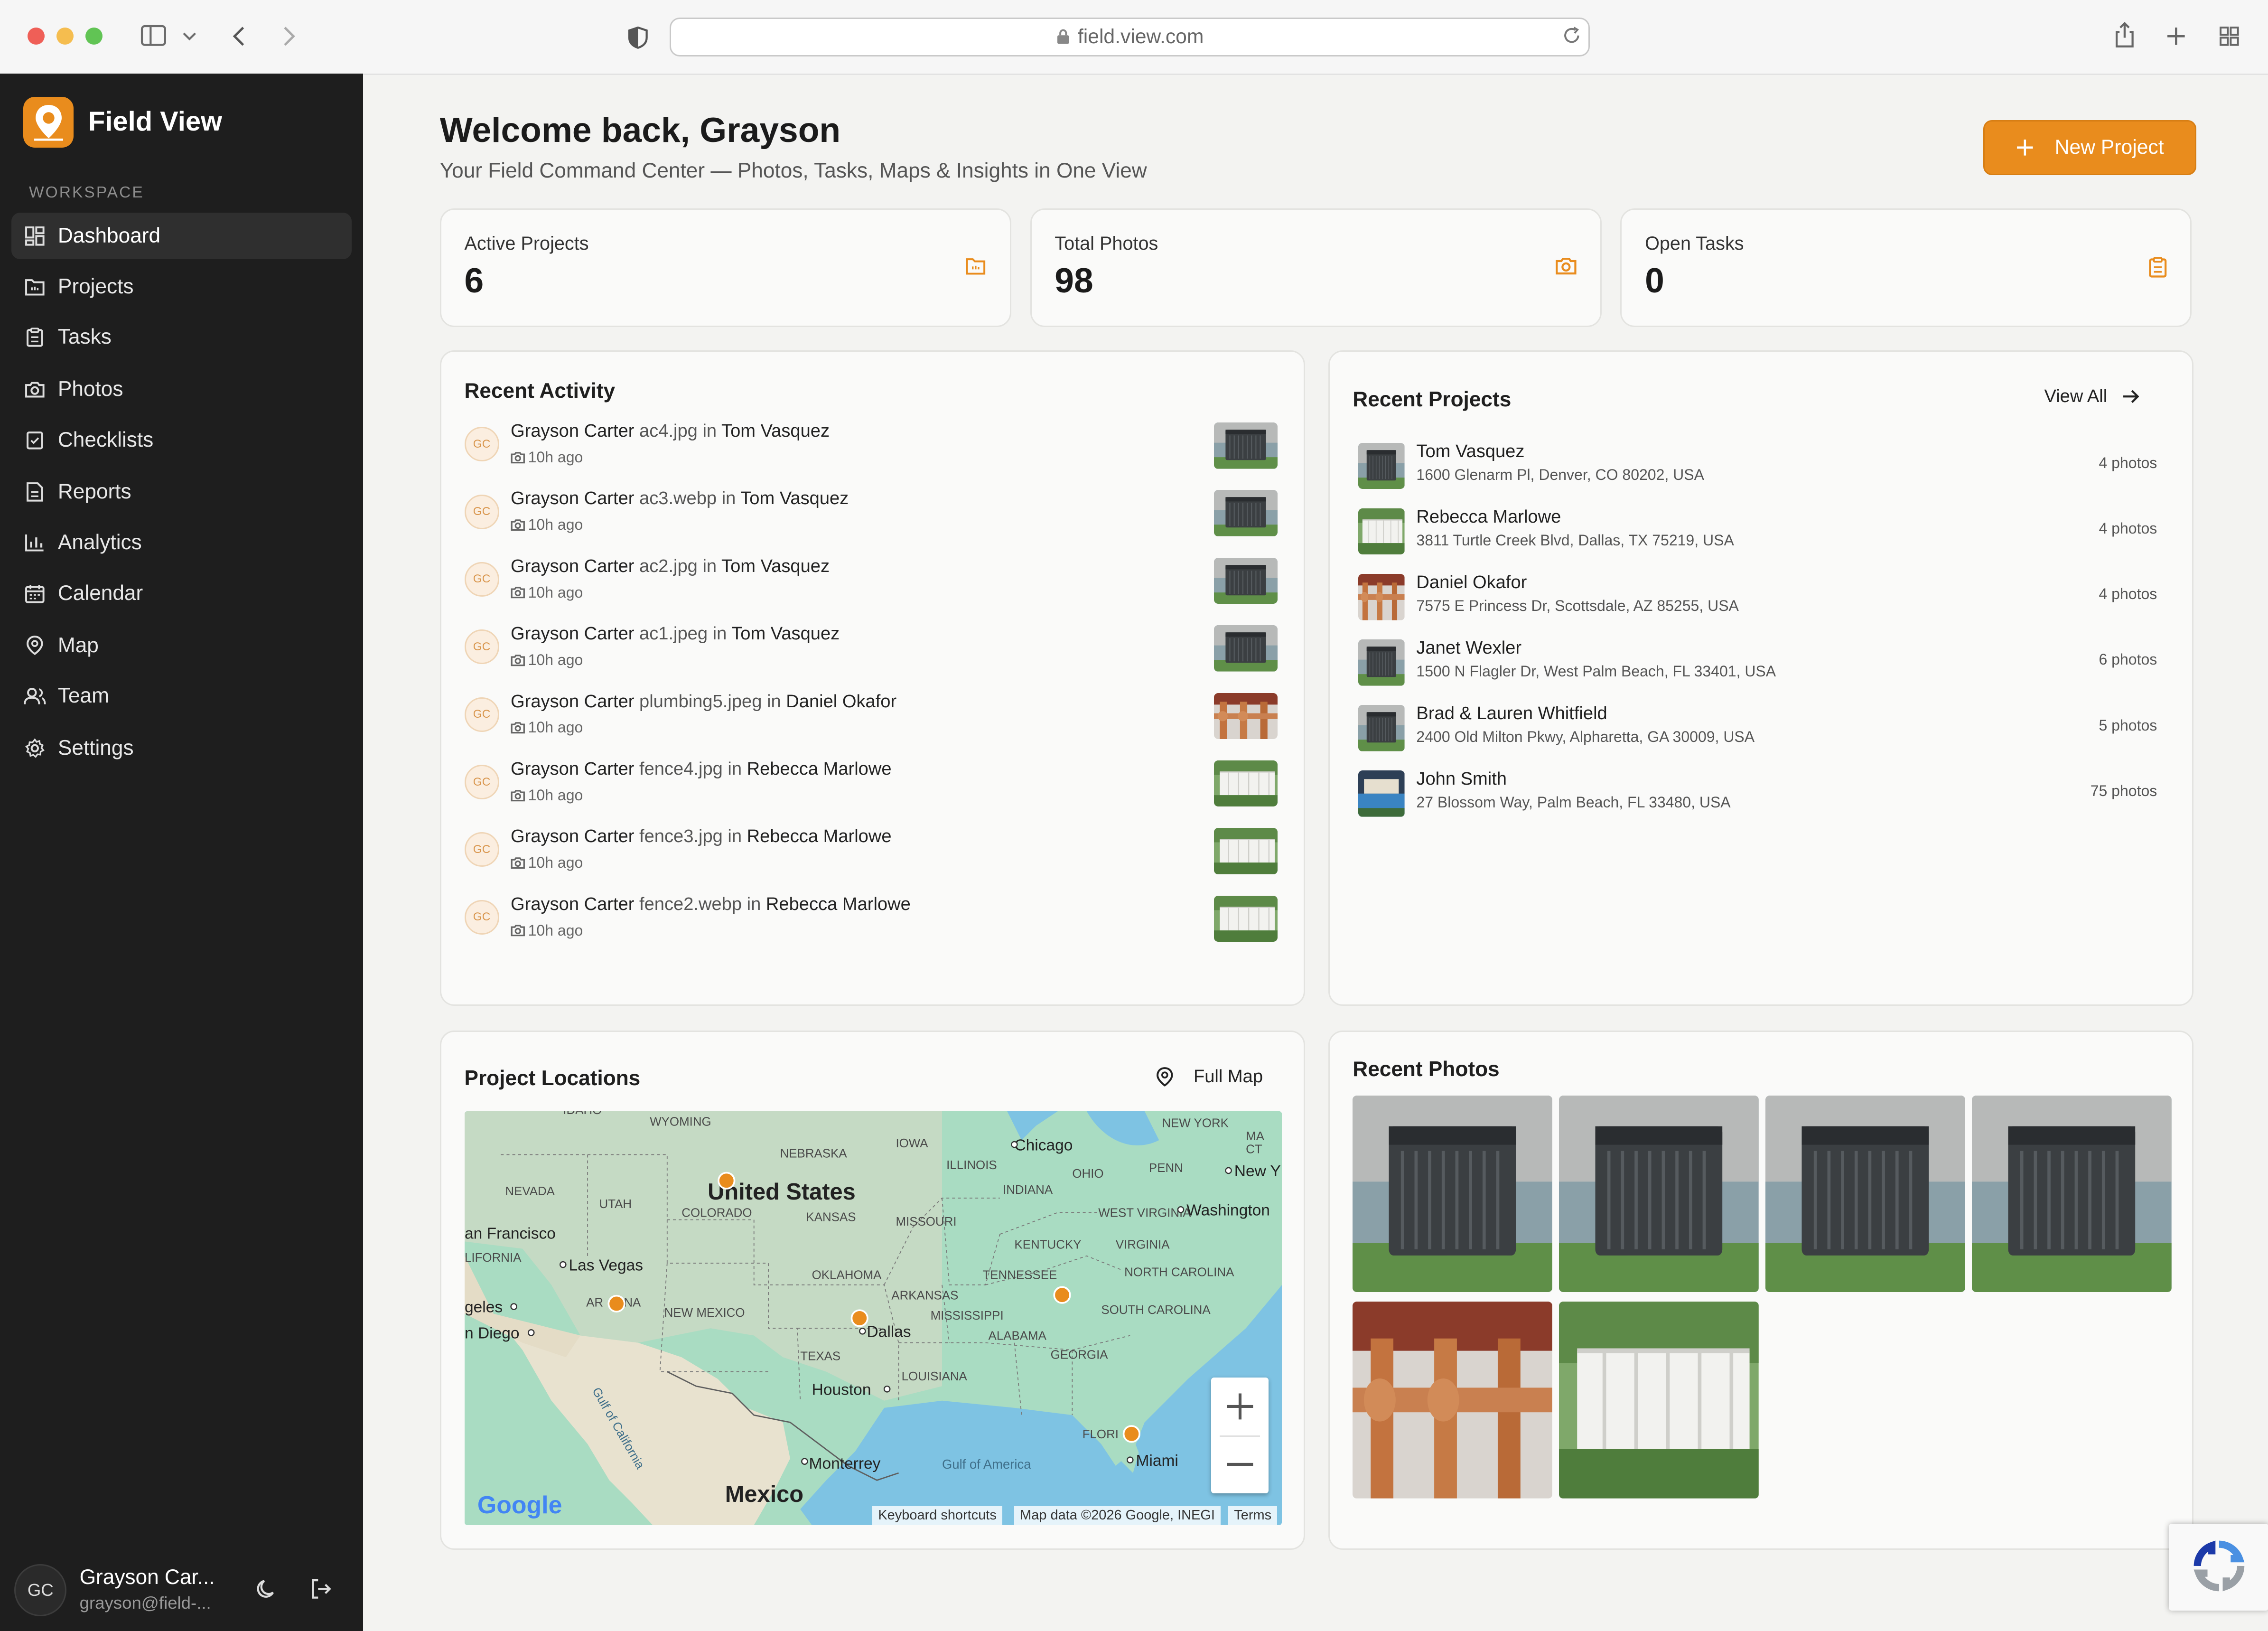 This screenshot has height=1631, width=2268. What do you see at coordinates (2109, 148) in the screenshot?
I see `new-project-label: New Project` at bounding box center [2109, 148].